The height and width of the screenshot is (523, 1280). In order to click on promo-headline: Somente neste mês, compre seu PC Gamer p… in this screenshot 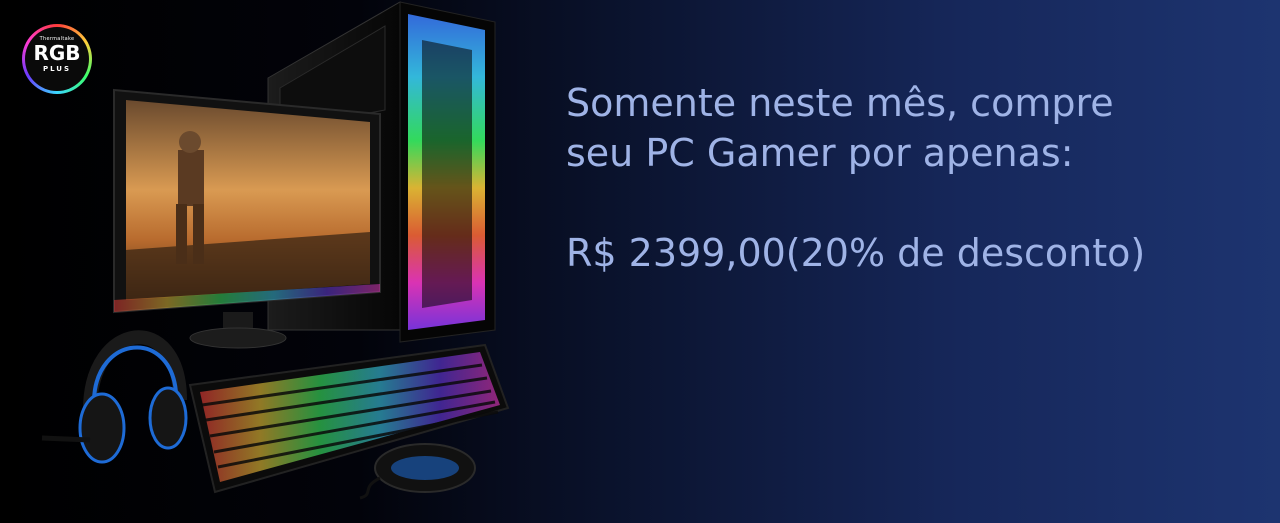, I will do `click(916, 128)`.